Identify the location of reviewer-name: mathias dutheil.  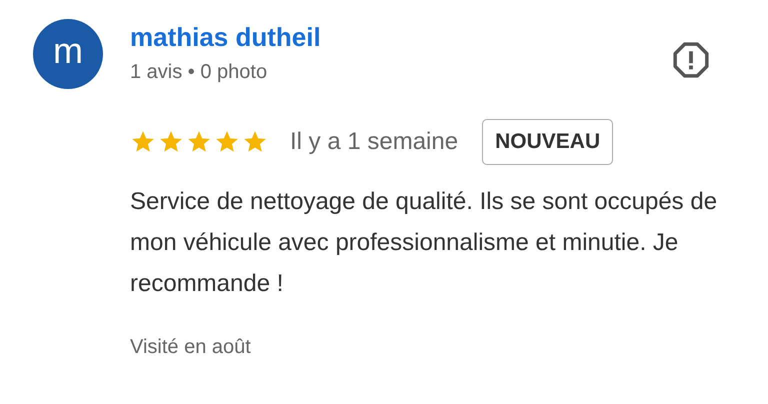
(225, 37).